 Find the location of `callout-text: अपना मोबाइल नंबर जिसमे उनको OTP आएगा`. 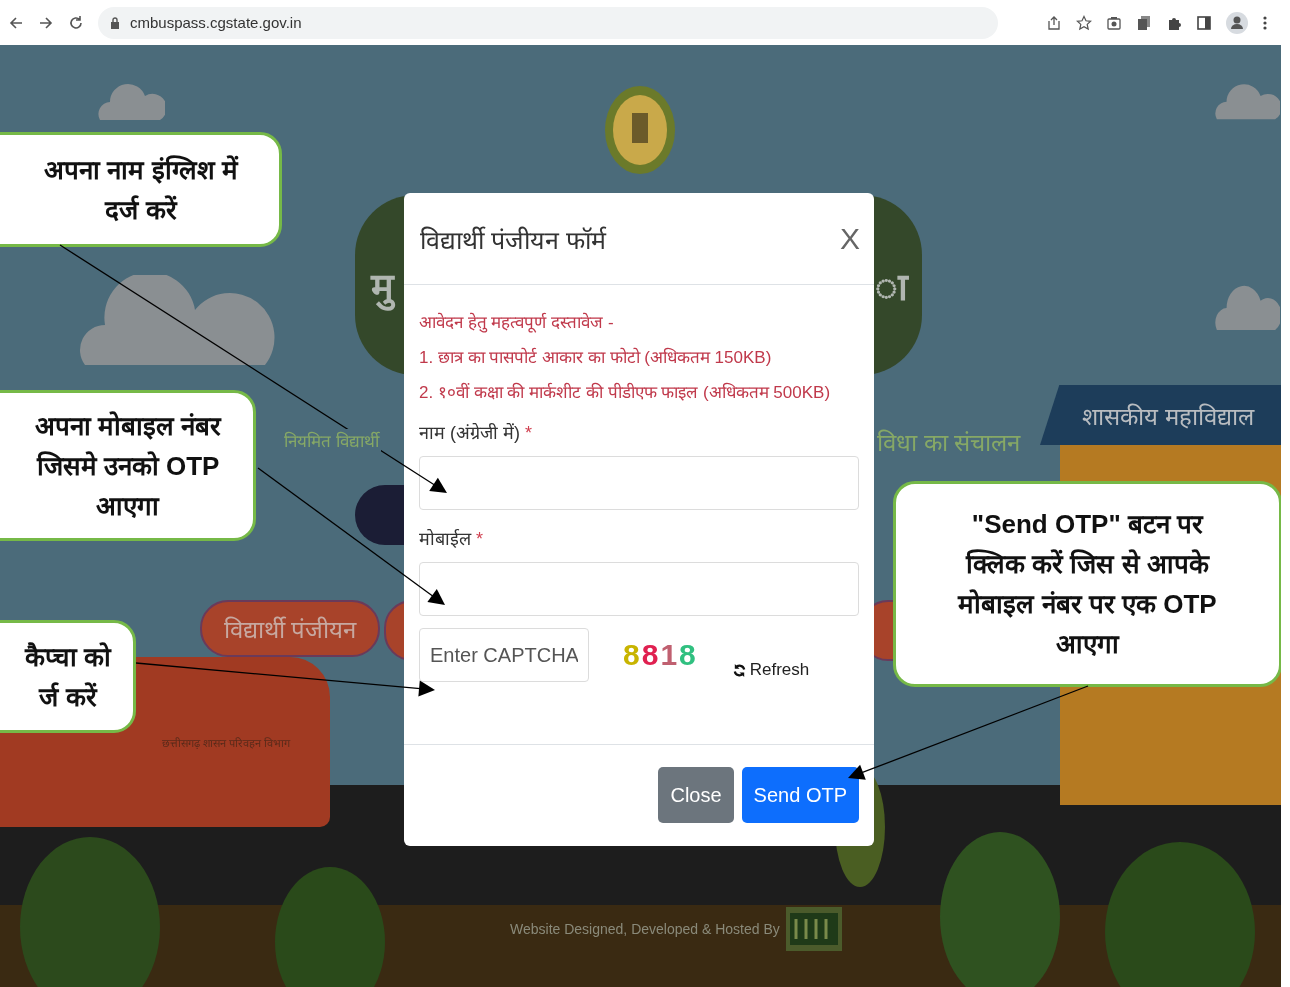

callout-text: अपना मोबाइल नंबर जिसमे उनको OTP आएगा is located at coordinates (128, 466).